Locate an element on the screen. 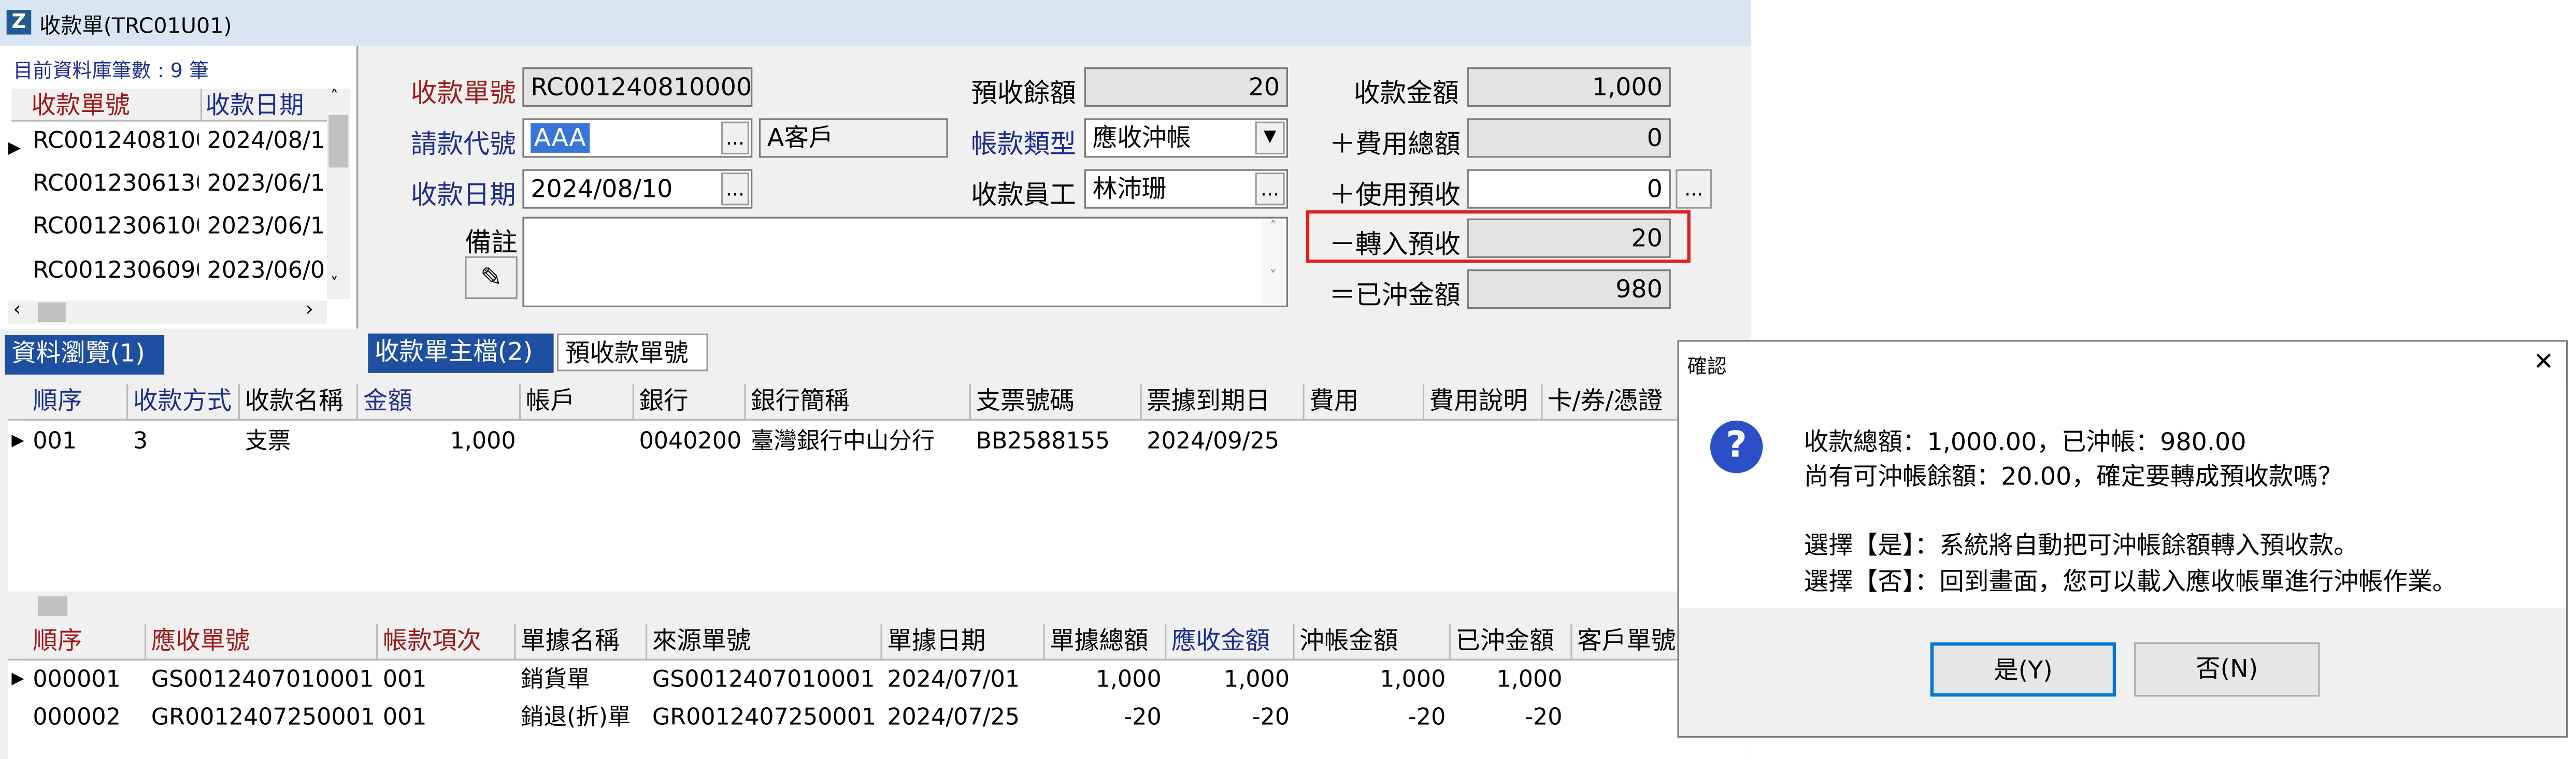 This screenshot has height=759, width=2576. ar-cell: 銷貨單 is located at coordinates (582, 680).